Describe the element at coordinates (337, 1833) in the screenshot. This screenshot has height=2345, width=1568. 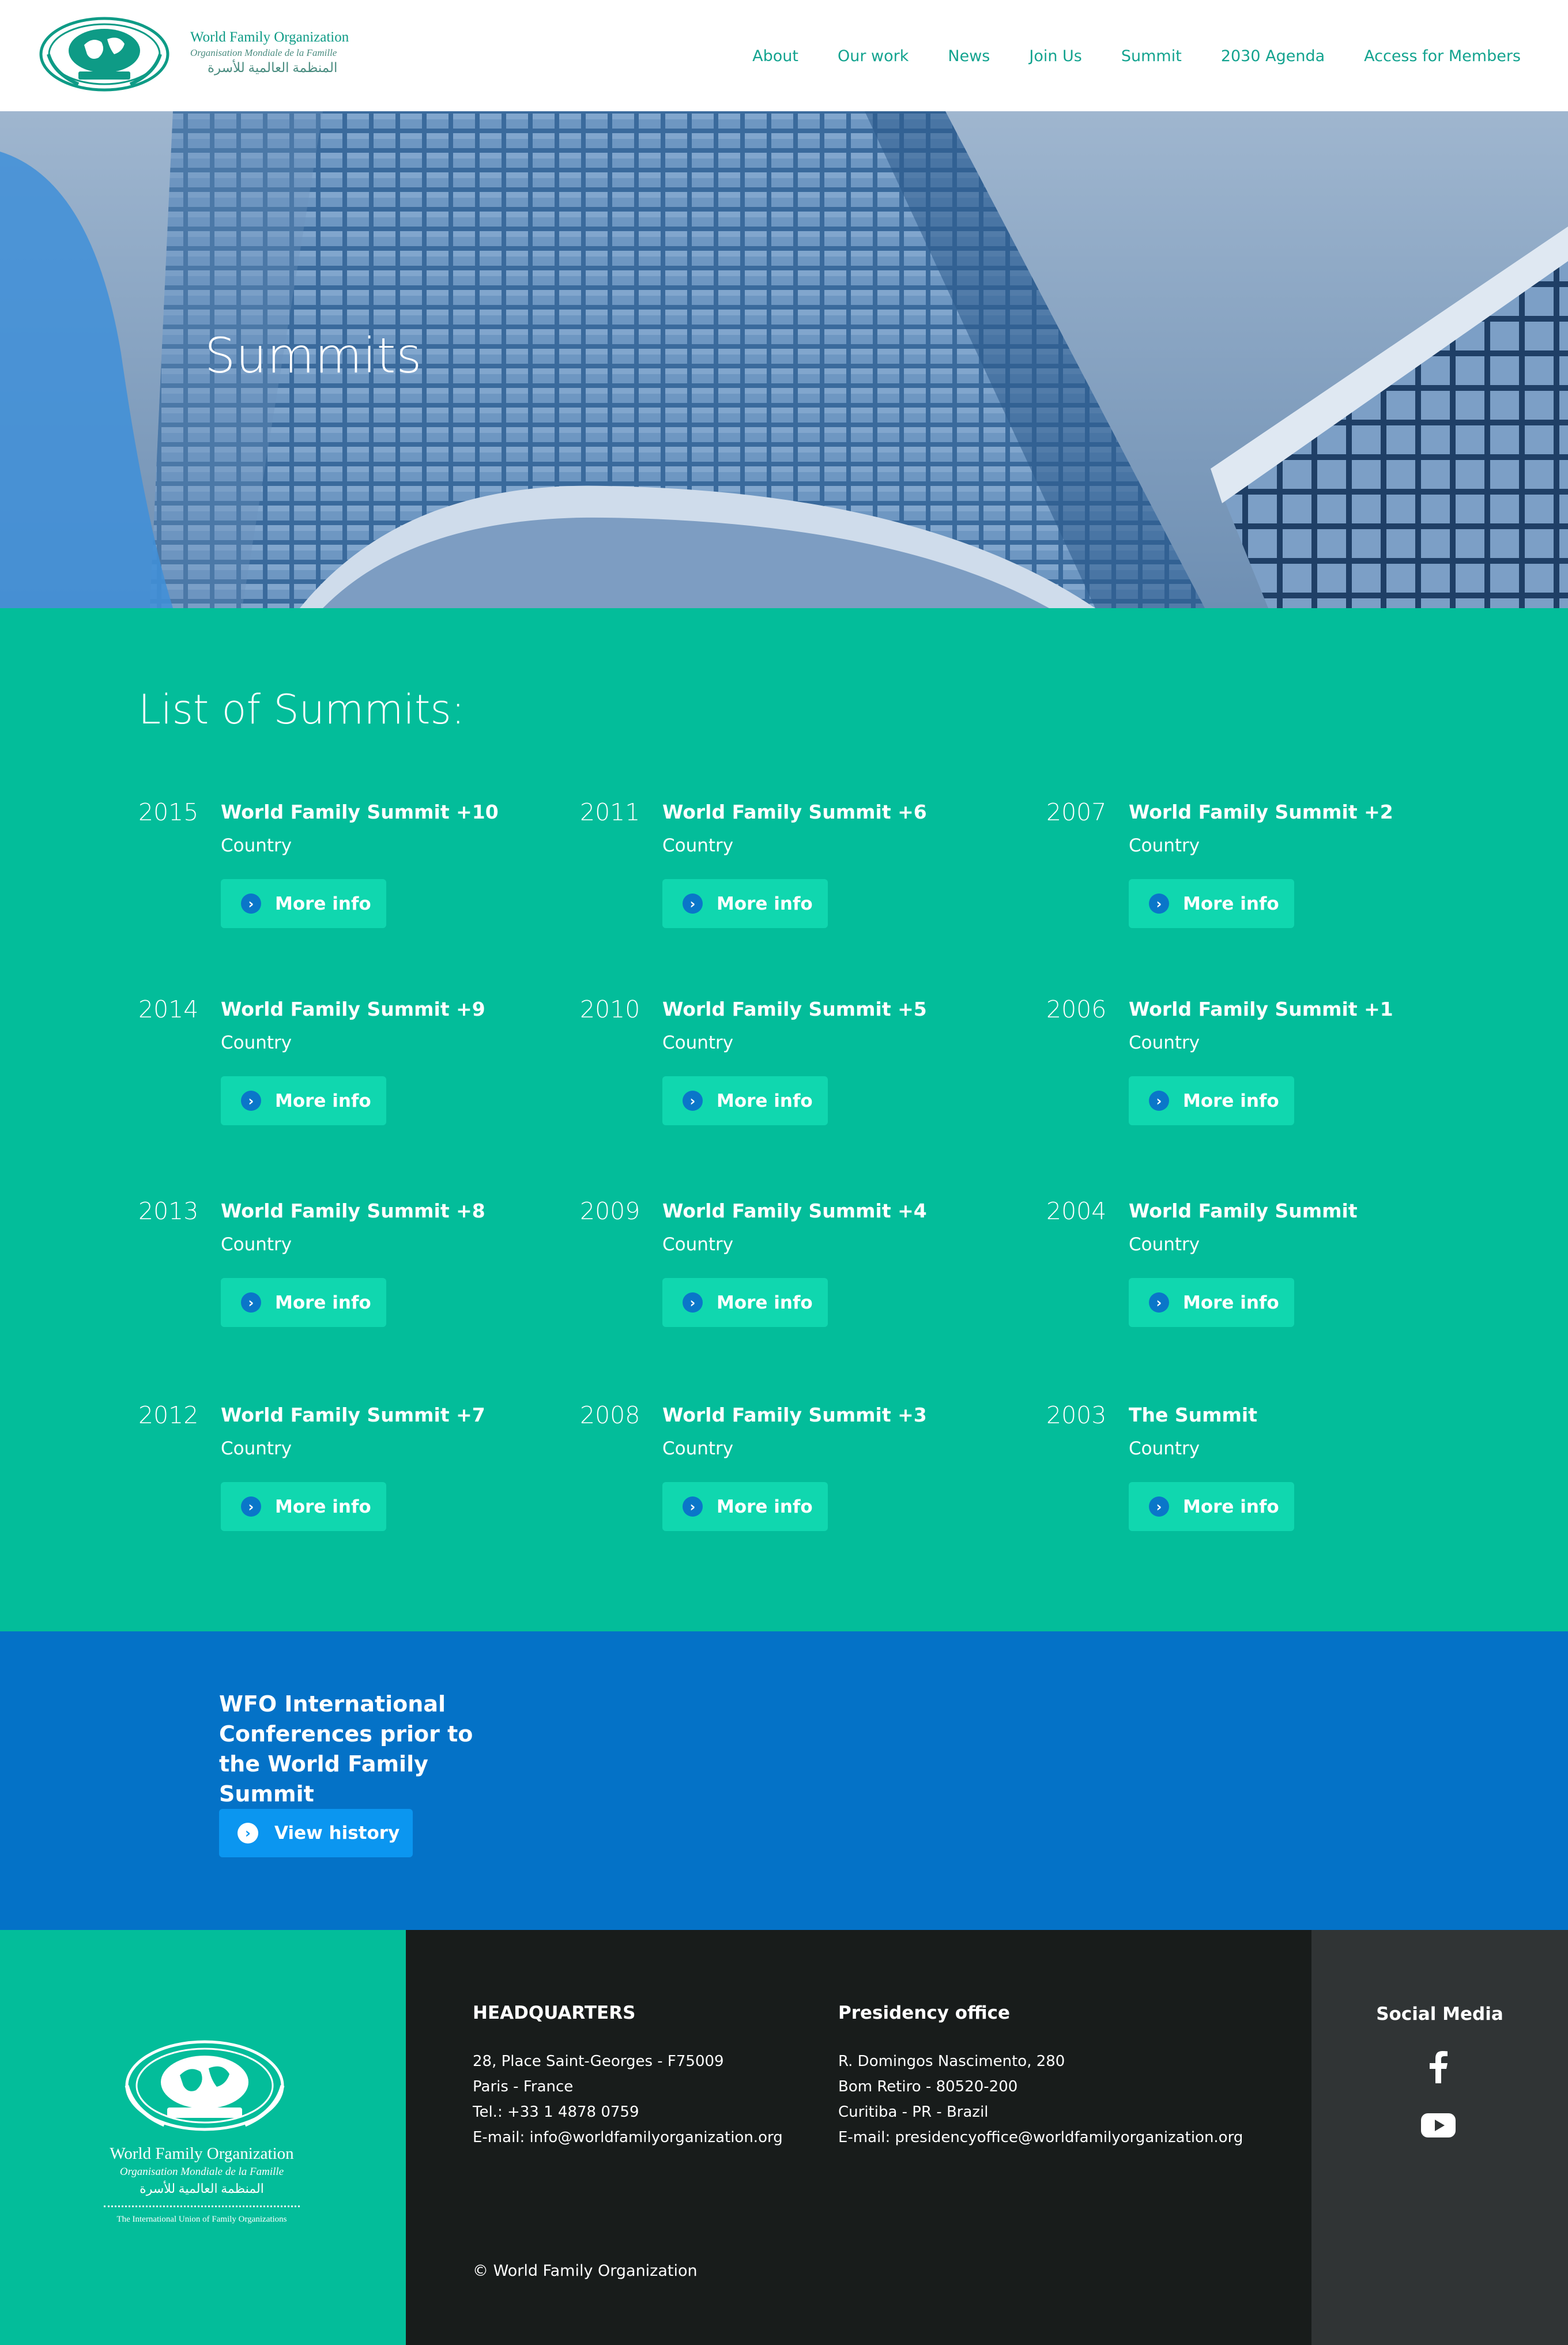
I see `view-history-label: View history` at that location.